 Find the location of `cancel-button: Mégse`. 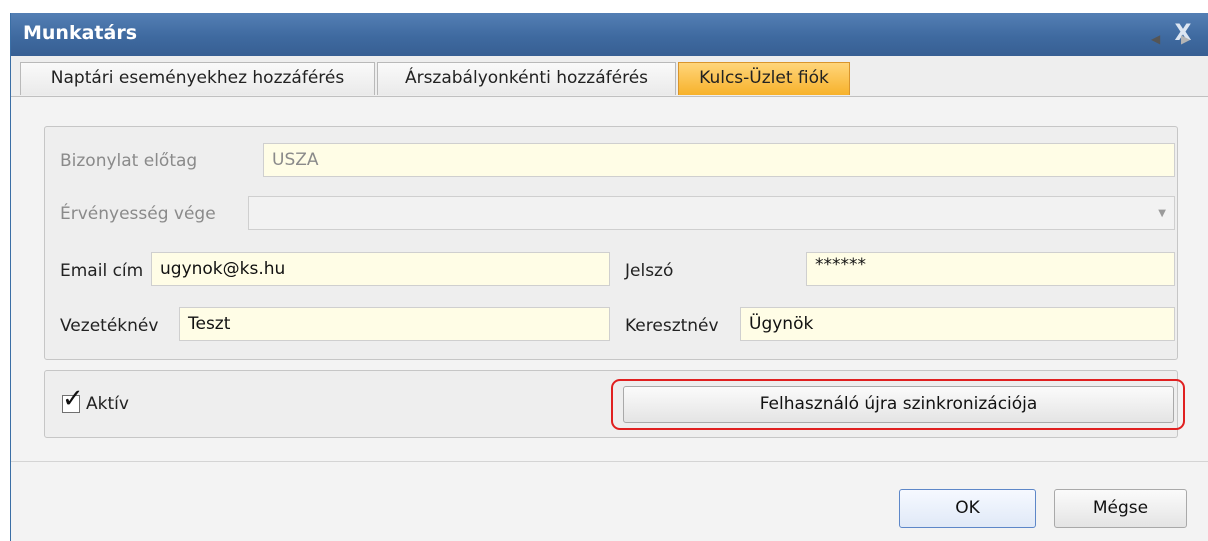

cancel-button: Mégse is located at coordinates (1120, 508).